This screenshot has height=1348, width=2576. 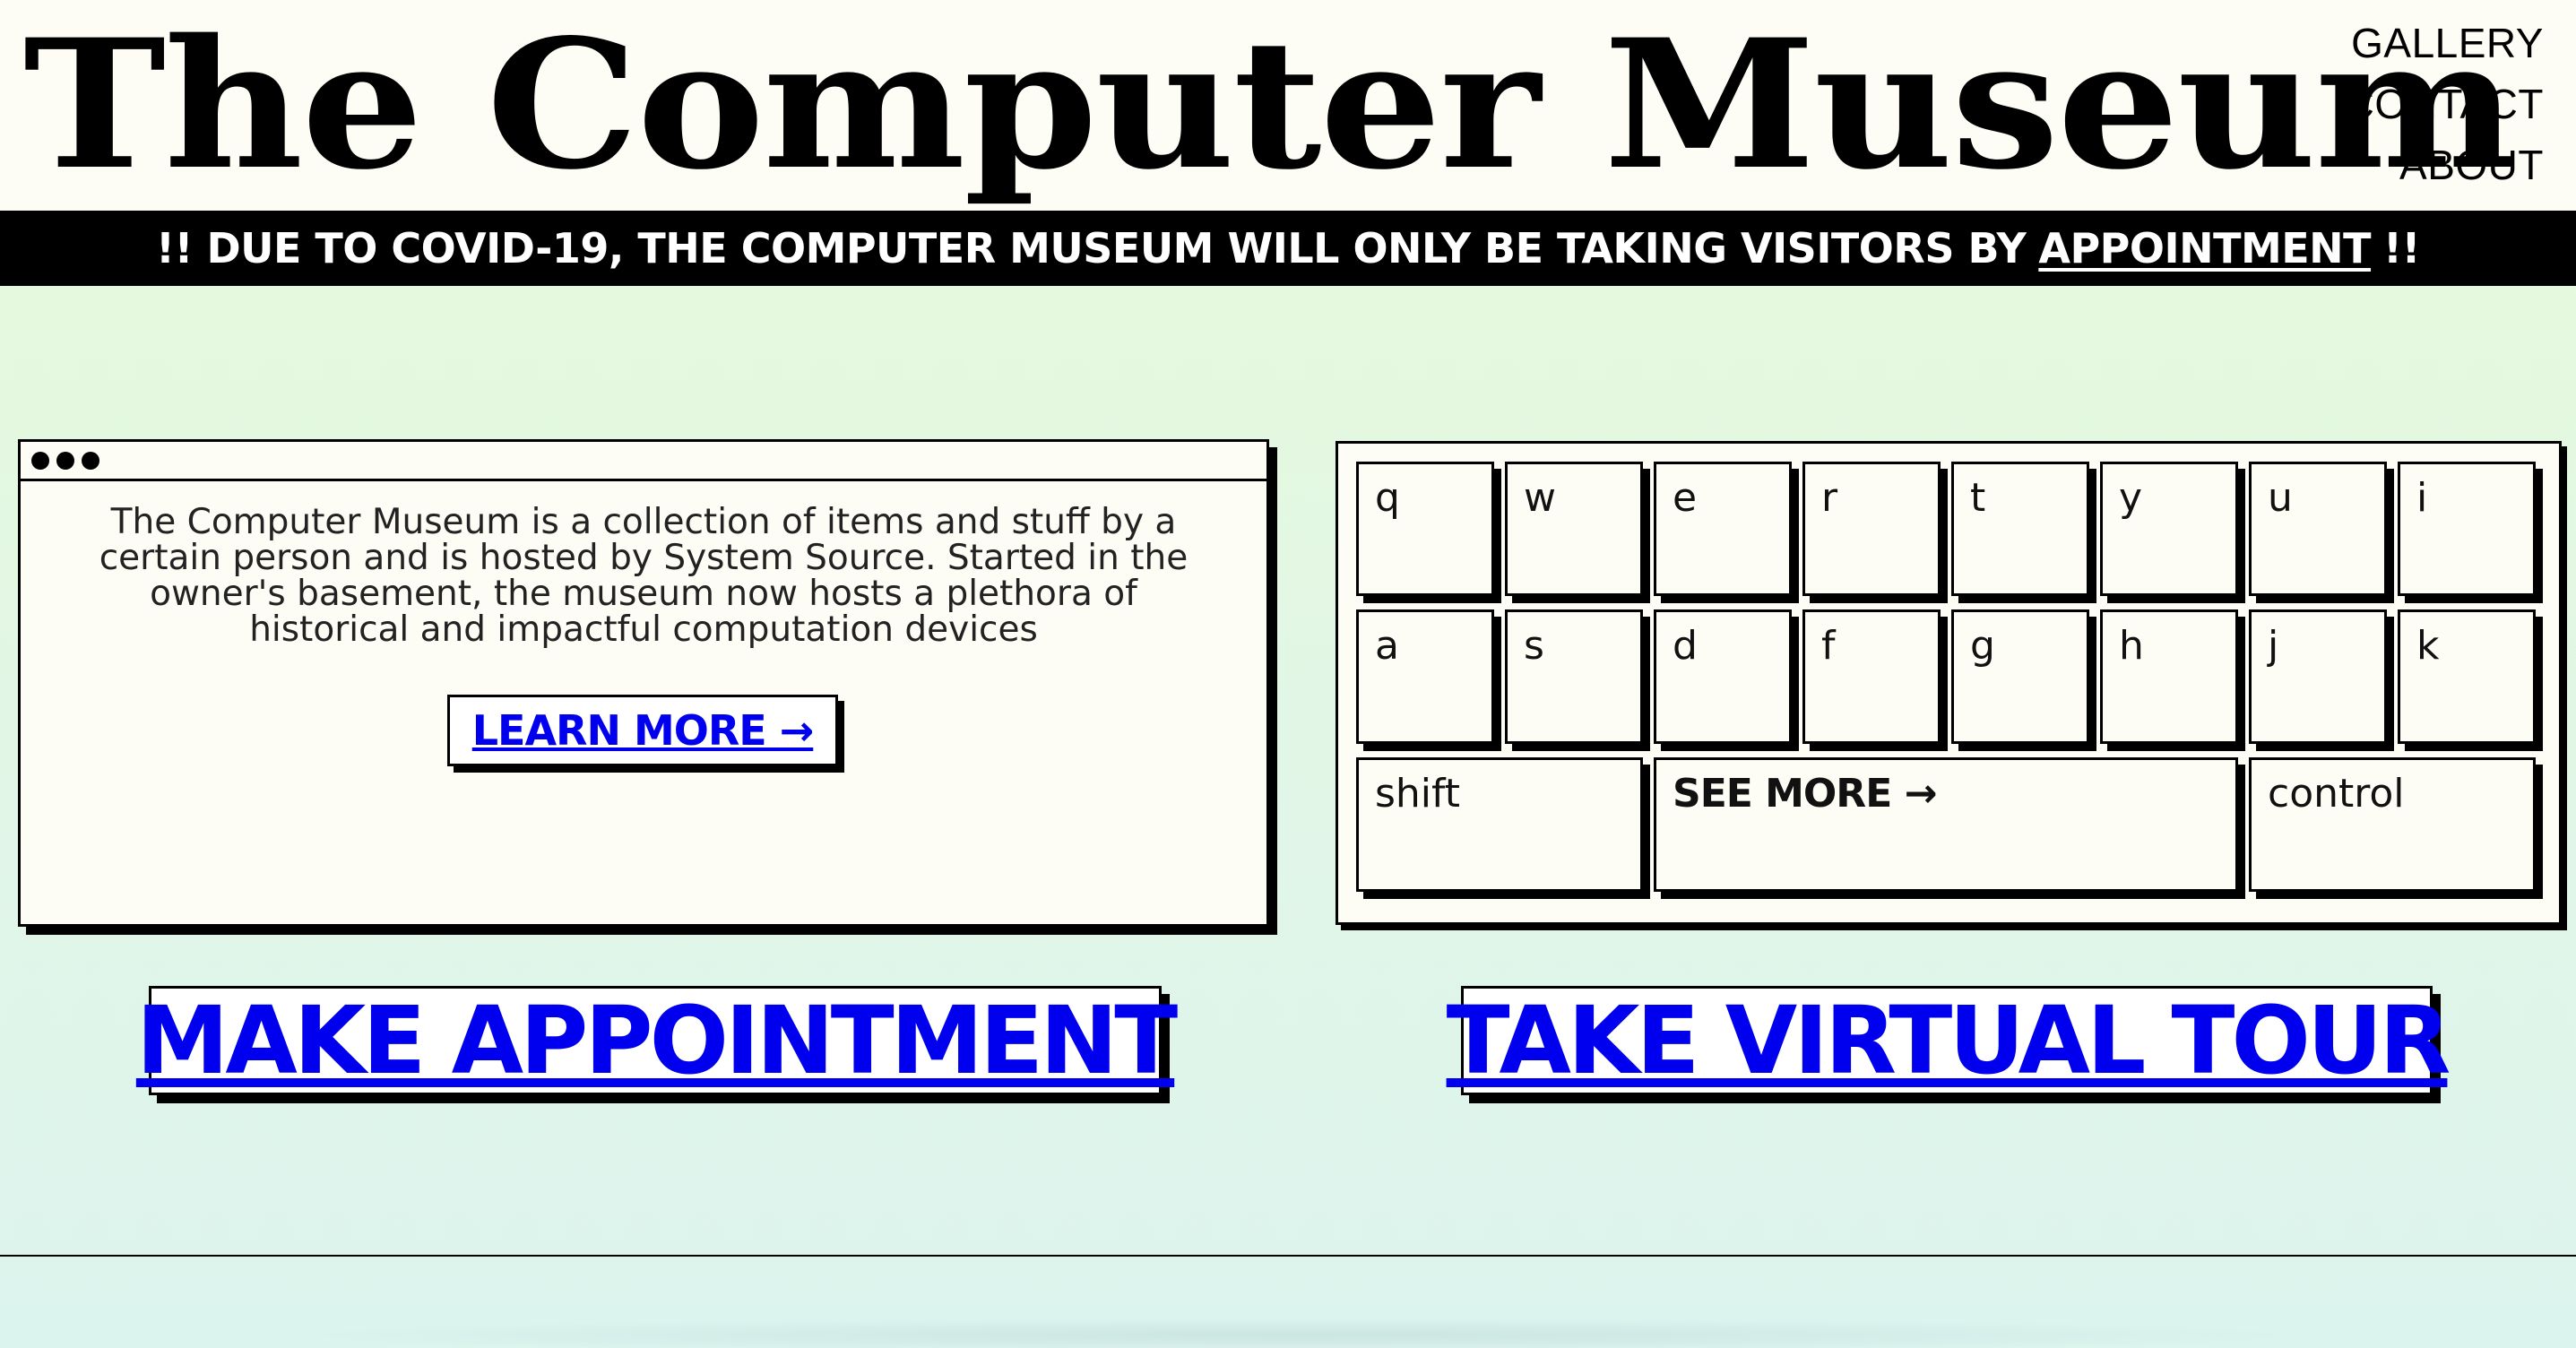 I want to click on key-g: g, so click(x=2020, y=677).